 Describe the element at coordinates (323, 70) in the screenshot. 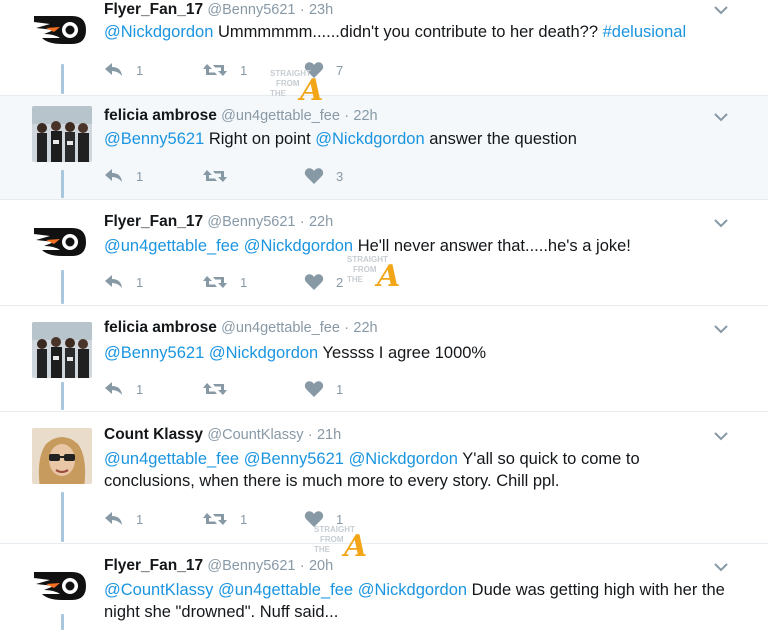

I see `like-button: 7` at that location.